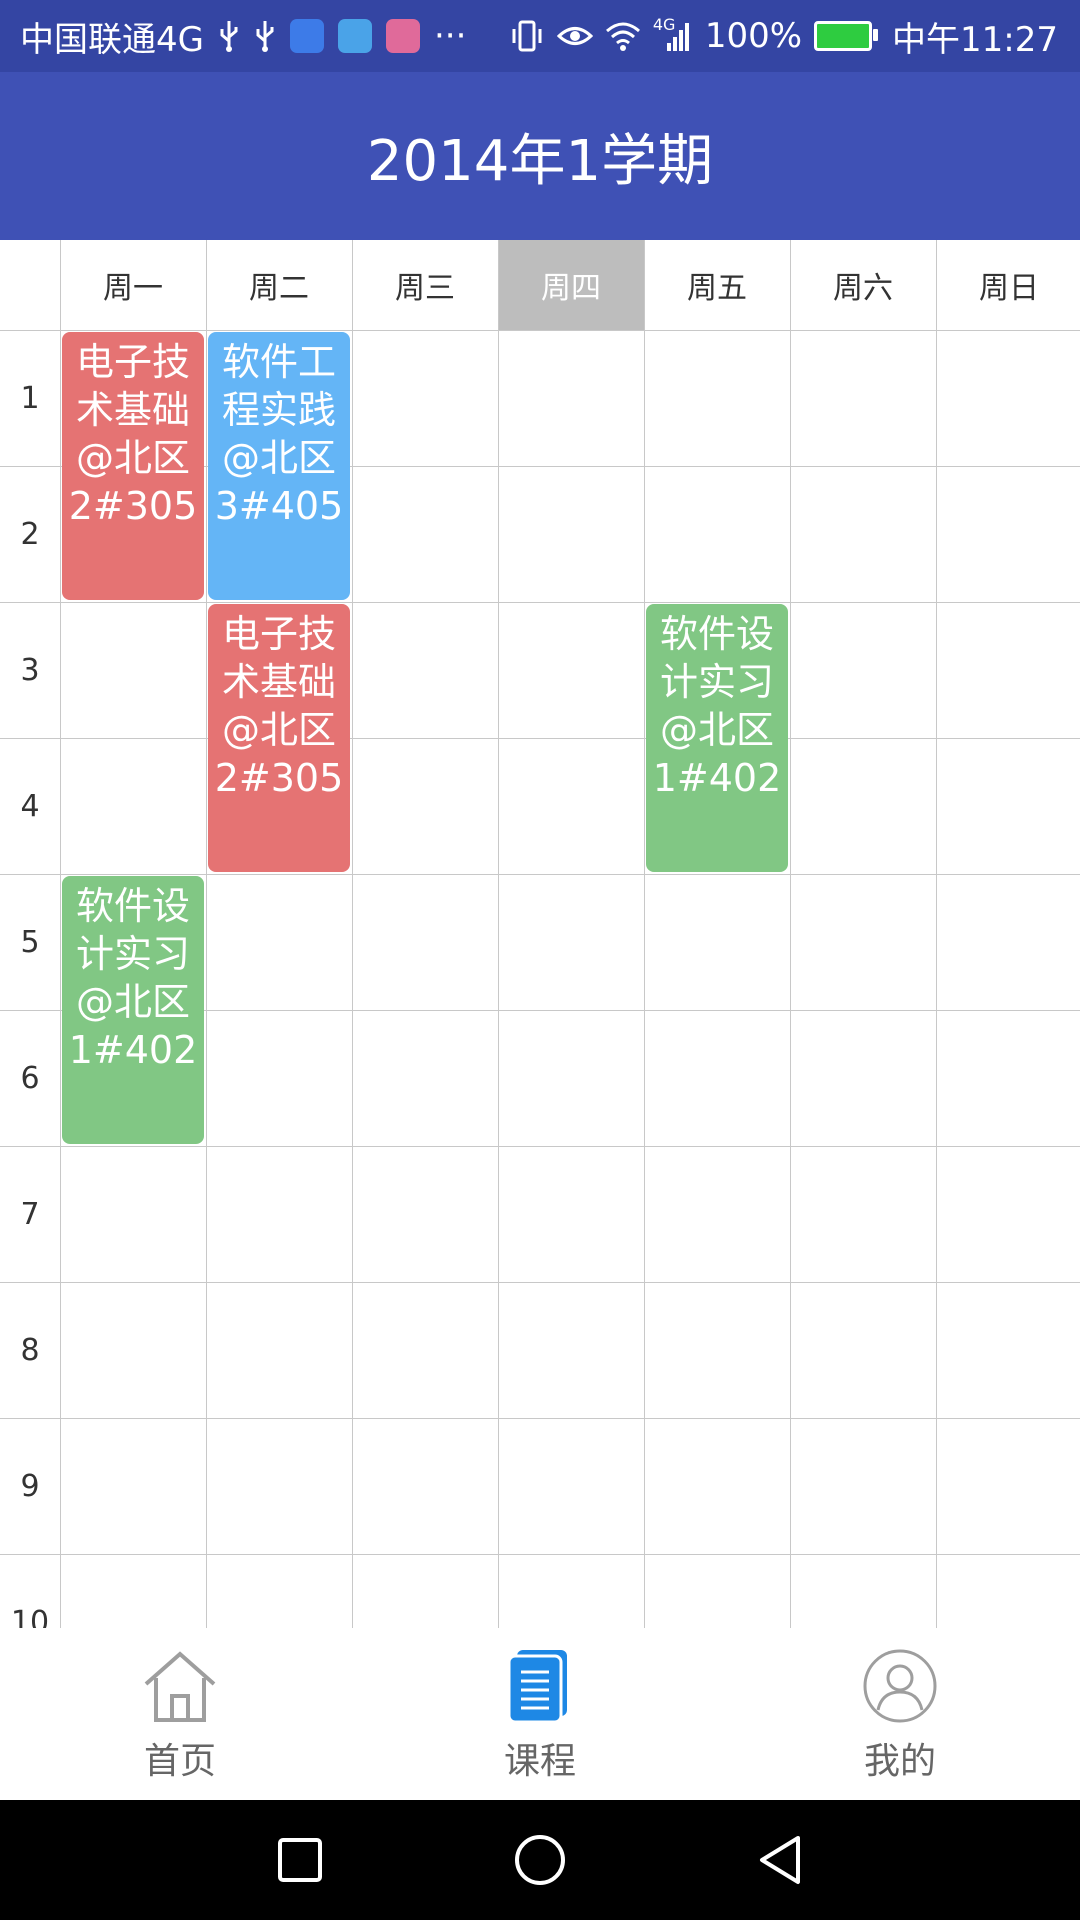 This screenshot has width=1080, height=1920. Describe the element at coordinates (780, 1860) in the screenshot. I see `back-icon` at that location.